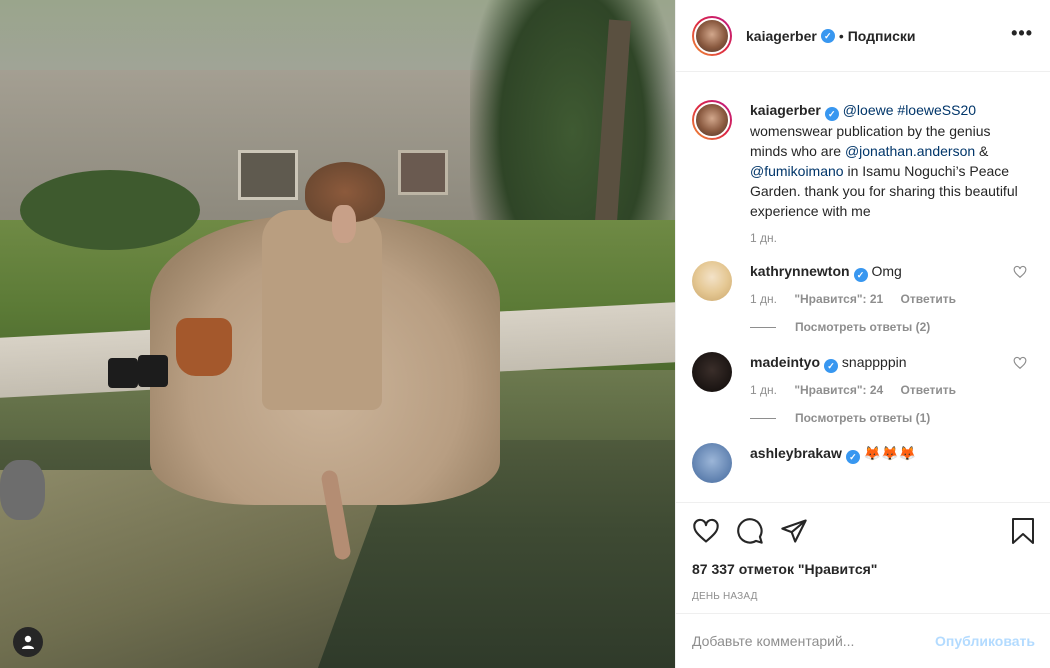  What do you see at coordinates (322, 310) in the screenshot?
I see `photo-coat-body` at bounding box center [322, 310].